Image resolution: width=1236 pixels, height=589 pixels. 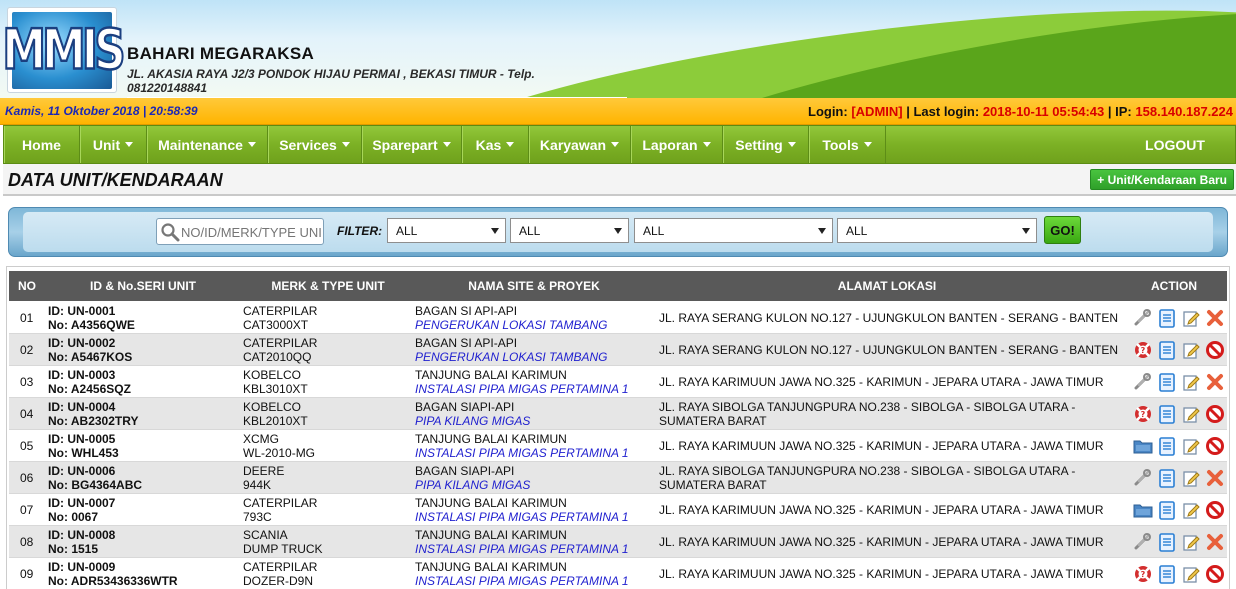 What do you see at coordinates (580, 144) in the screenshot?
I see `nav-karyawan: Karyawan` at bounding box center [580, 144].